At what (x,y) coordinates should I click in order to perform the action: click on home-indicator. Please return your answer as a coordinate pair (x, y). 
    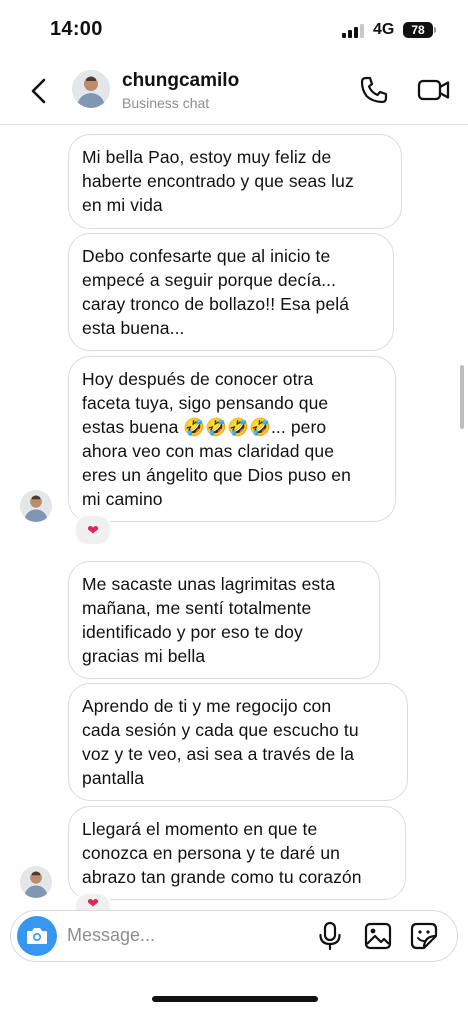
    Looking at the image, I should click on (235, 999).